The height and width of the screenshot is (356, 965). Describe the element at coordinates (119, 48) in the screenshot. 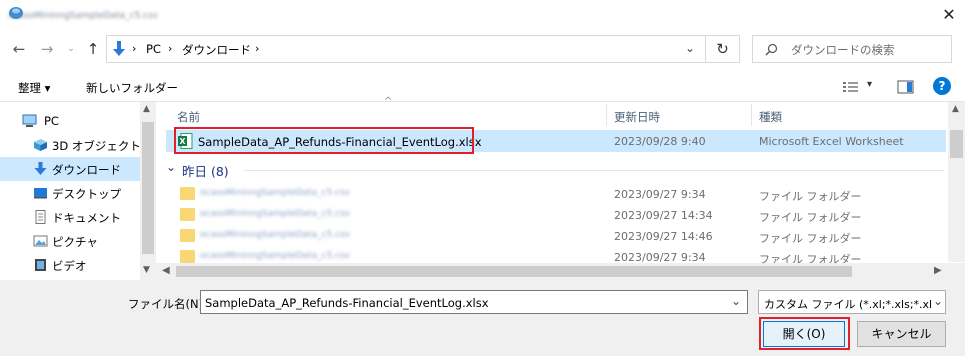

I see `download-folder-icon` at that location.